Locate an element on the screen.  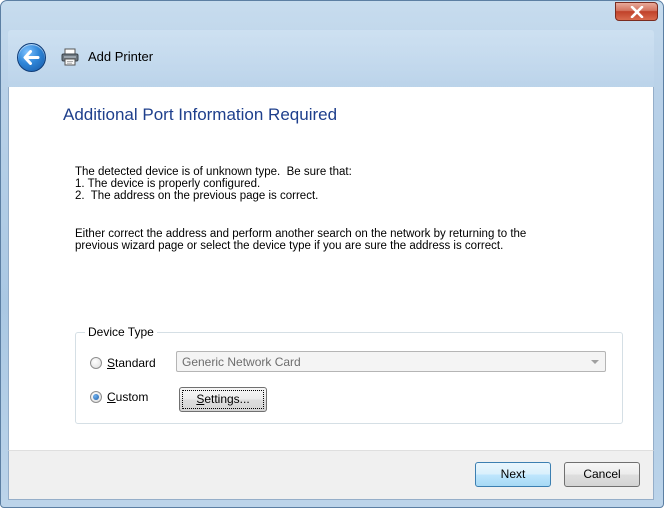
custom-accel: C is located at coordinates (111, 397).